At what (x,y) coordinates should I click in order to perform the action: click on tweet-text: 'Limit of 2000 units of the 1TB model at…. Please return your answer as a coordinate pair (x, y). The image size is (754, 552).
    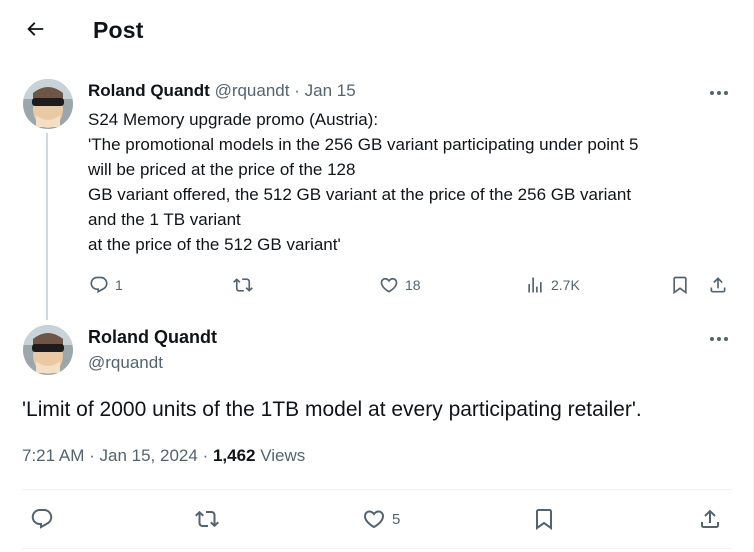
    Looking at the image, I should click on (332, 409).